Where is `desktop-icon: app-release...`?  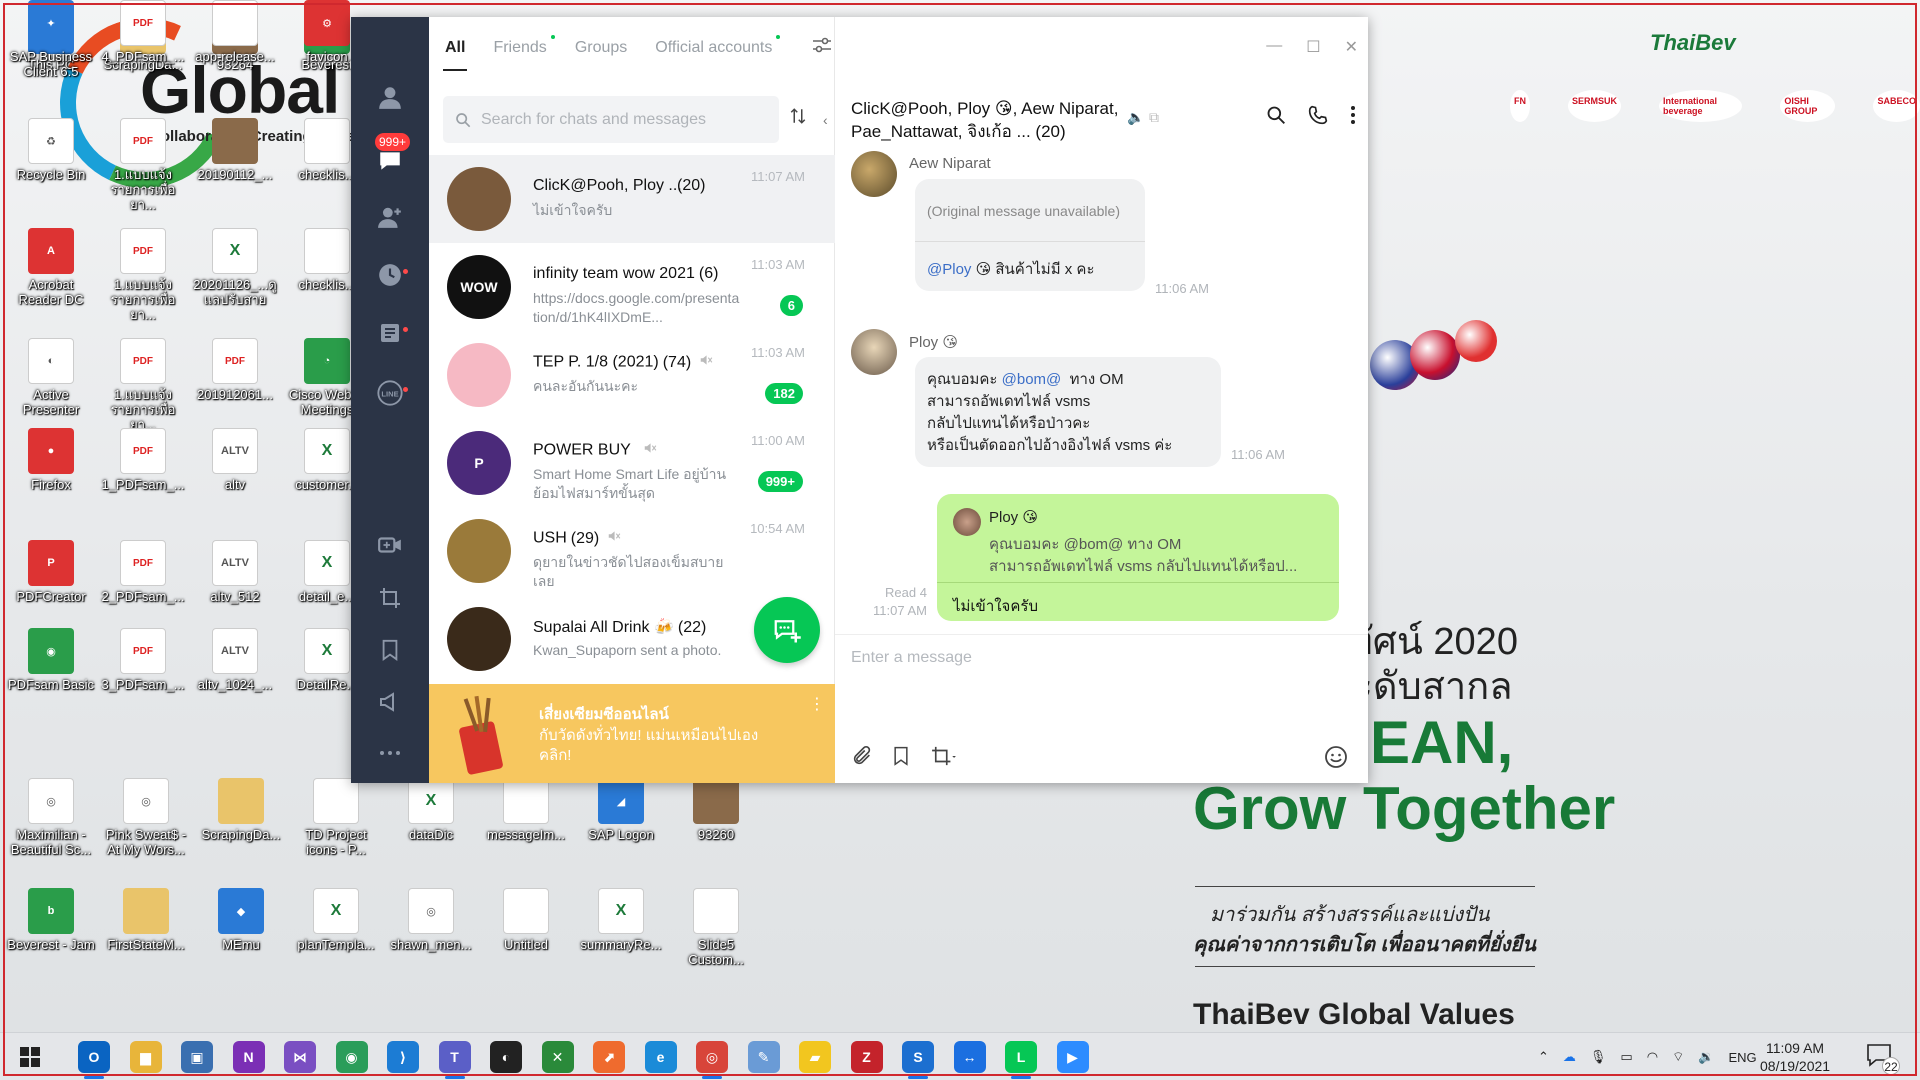
desktop-icon: app-release... is located at coordinates (235, 32).